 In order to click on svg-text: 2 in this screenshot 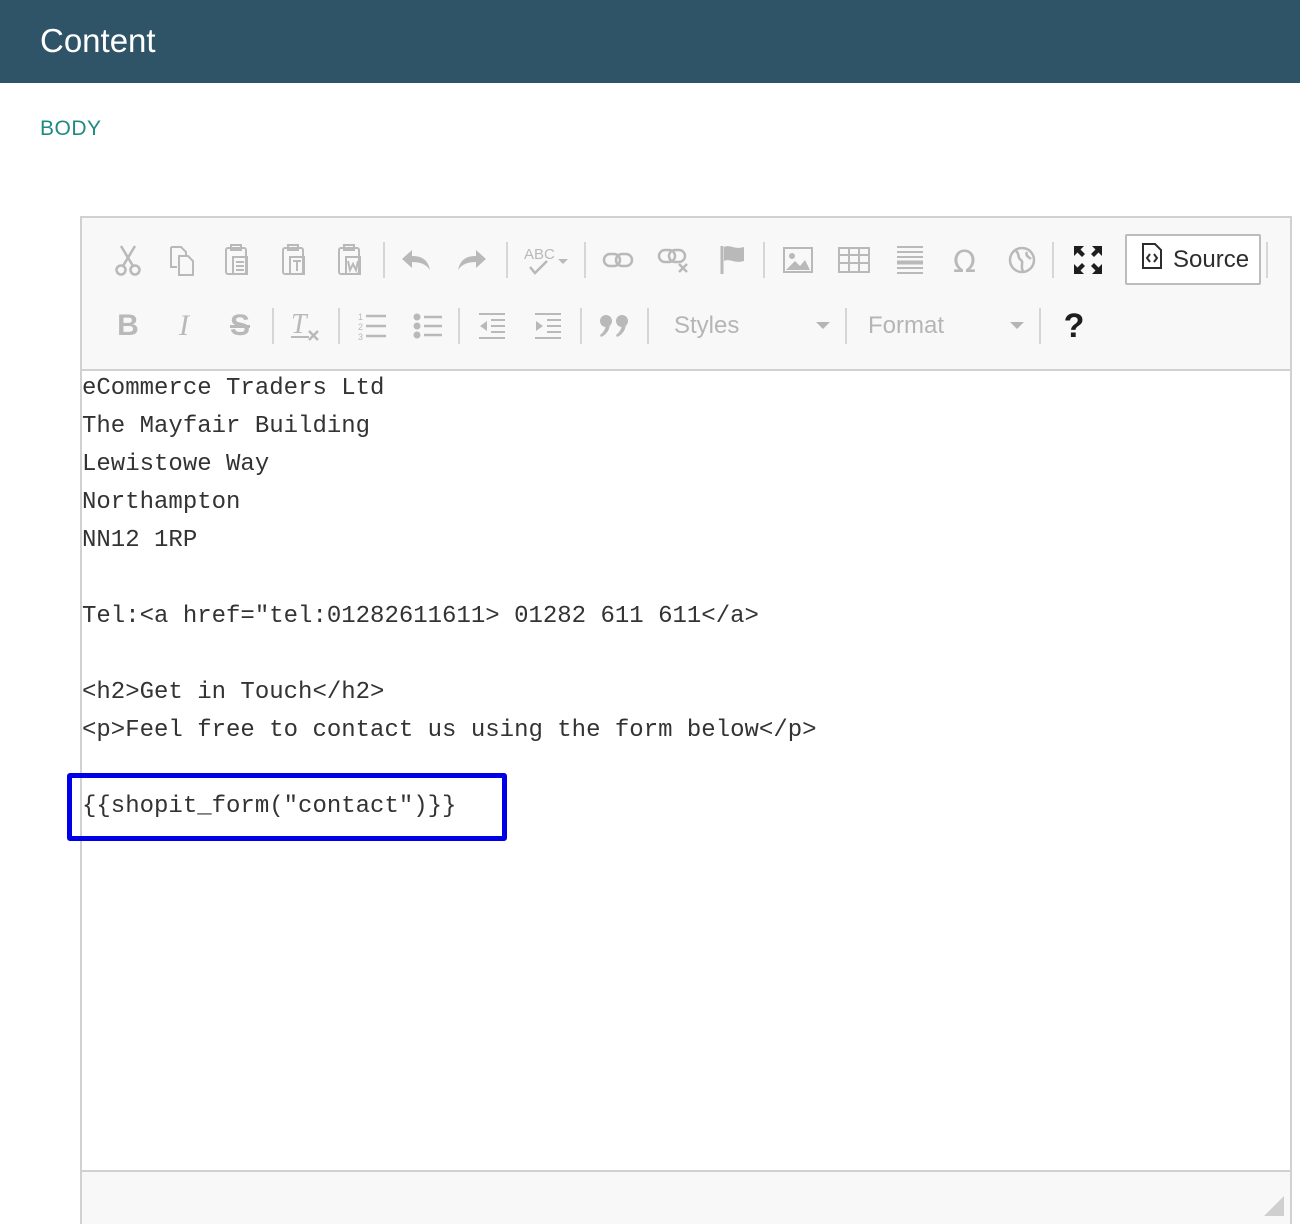, I will do `click(360, 327)`.